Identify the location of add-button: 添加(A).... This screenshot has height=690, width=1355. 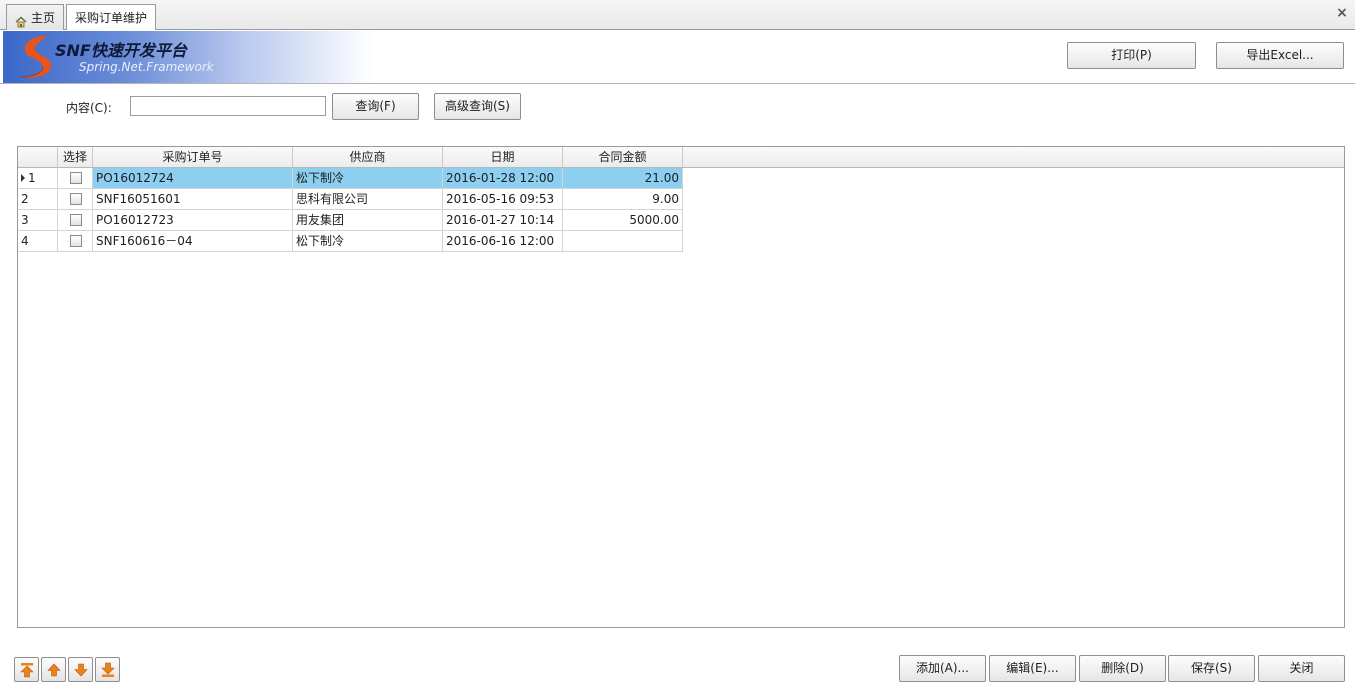
(942, 668).